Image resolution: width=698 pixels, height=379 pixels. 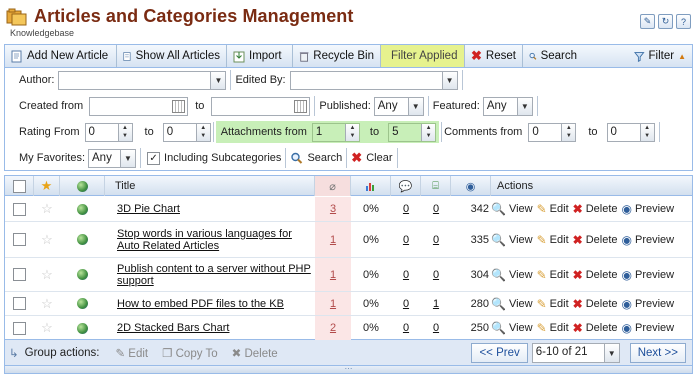 What do you see at coordinates (471, 186) in the screenshot?
I see `views-column-header: ◉` at bounding box center [471, 186].